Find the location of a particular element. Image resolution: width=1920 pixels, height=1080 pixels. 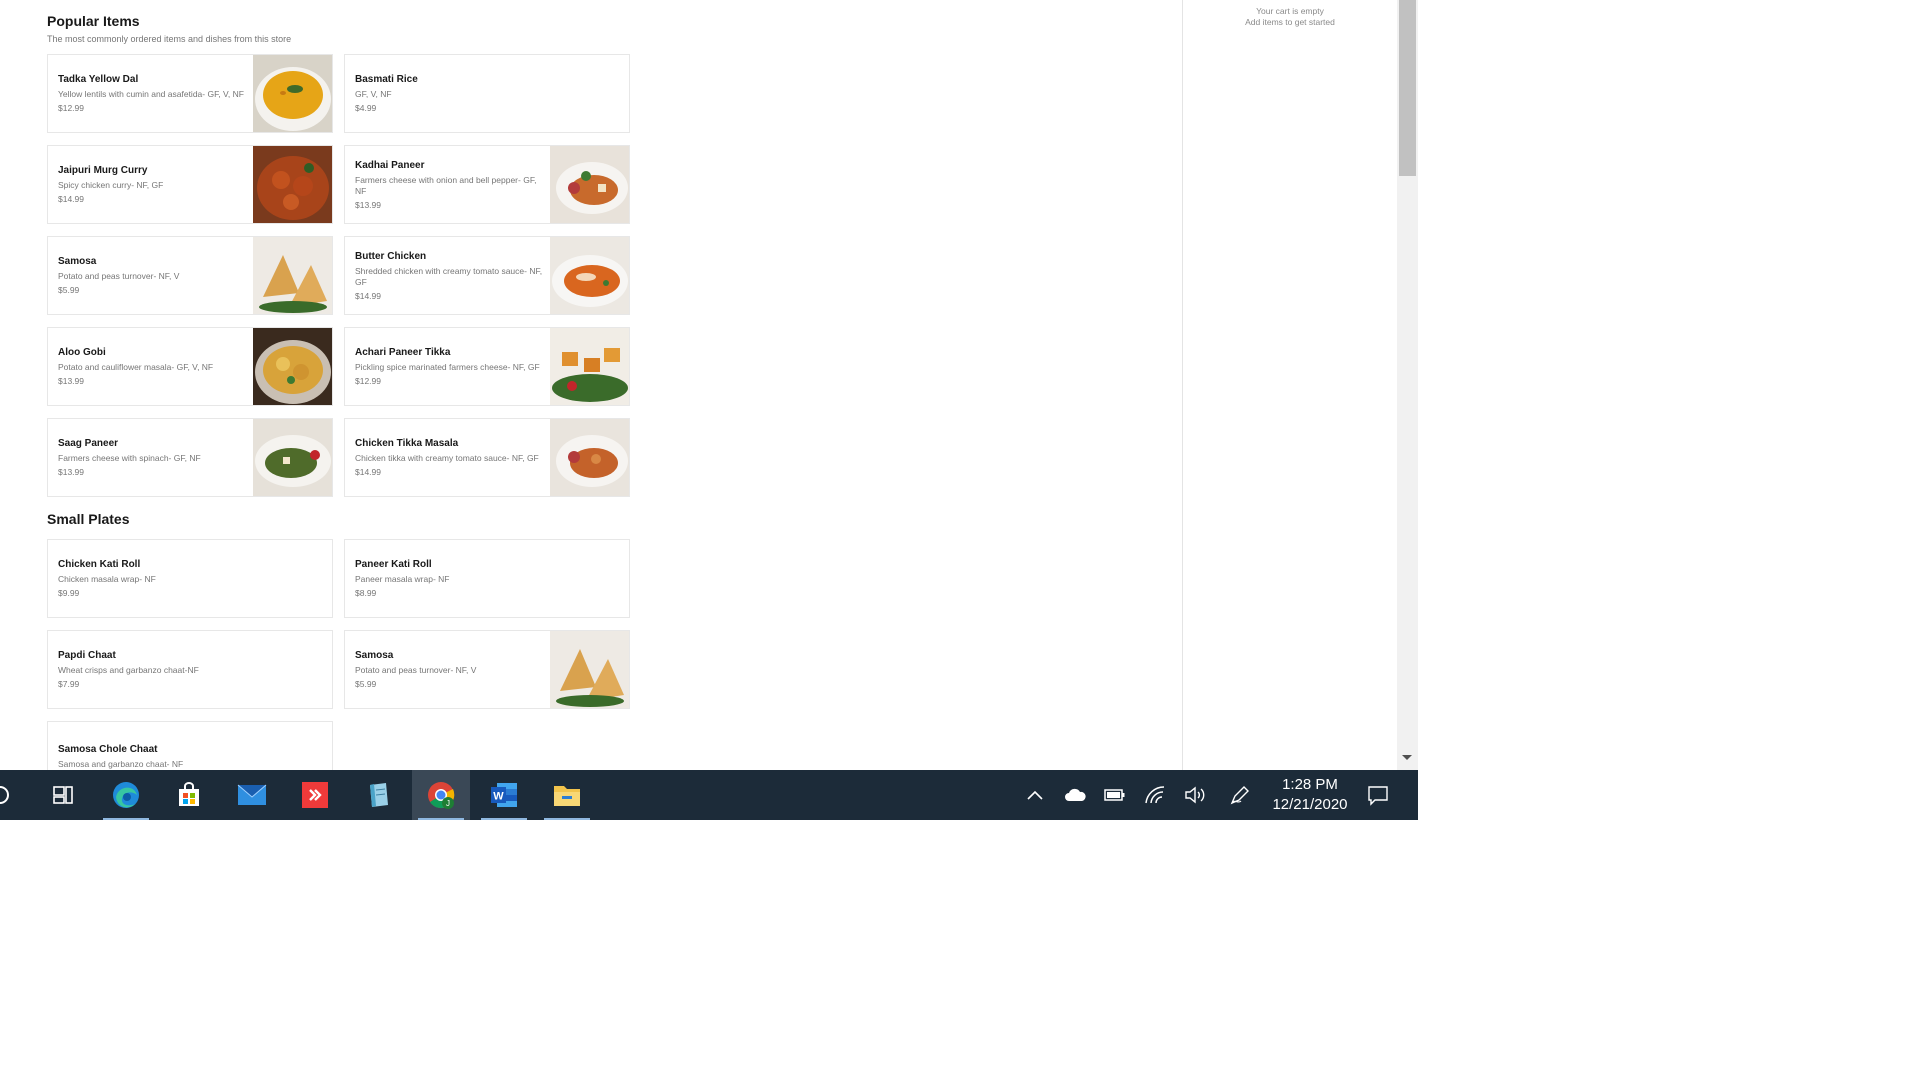

item-name: Tadka Yellow Dal is located at coordinates (98, 79).